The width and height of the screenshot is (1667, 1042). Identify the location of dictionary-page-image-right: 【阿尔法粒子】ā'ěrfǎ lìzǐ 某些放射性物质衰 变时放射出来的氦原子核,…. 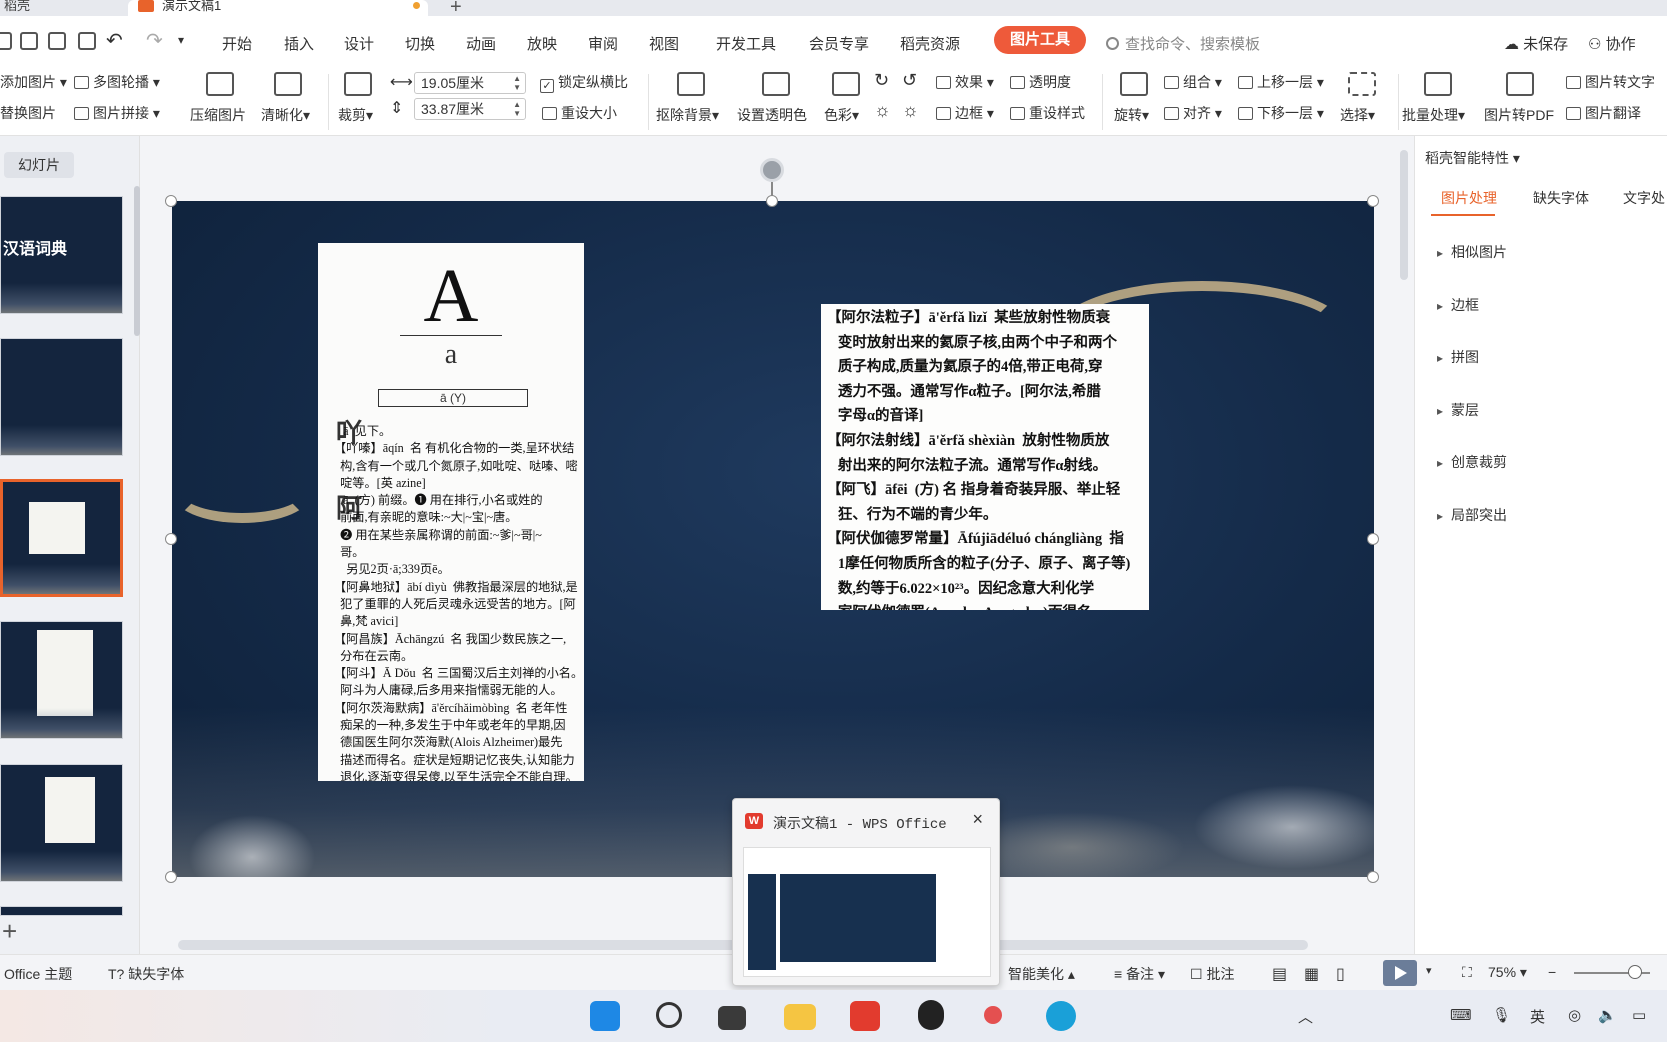
(985, 457).